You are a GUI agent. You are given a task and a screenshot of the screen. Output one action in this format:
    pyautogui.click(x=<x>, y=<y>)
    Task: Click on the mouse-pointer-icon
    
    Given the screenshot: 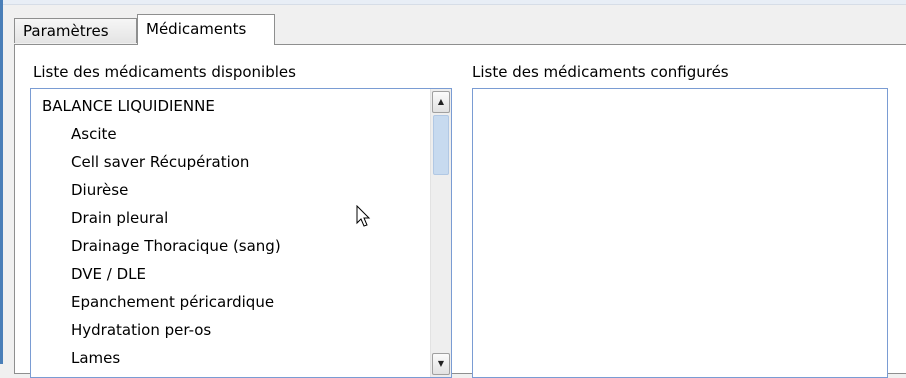 What is the action you would take?
    pyautogui.click(x=363, y=216)
    